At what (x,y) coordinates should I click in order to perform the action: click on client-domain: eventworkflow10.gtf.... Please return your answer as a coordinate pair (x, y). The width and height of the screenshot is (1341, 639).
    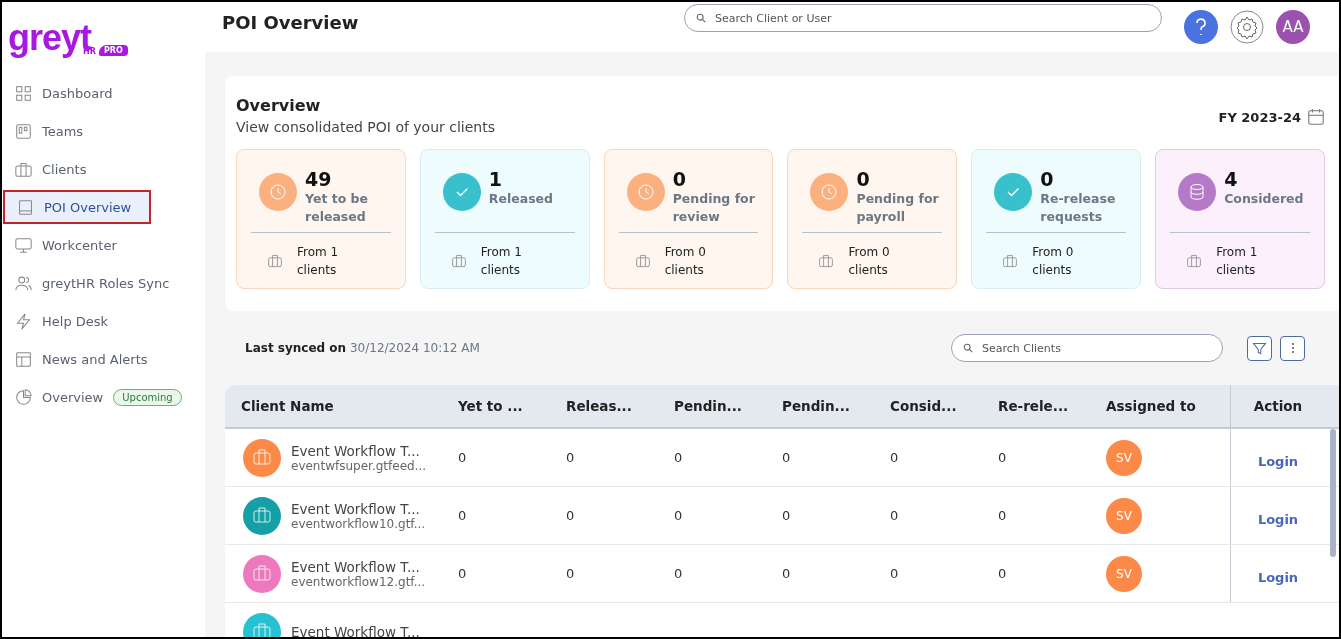
    Looking at the image, I should click on (358, 523).